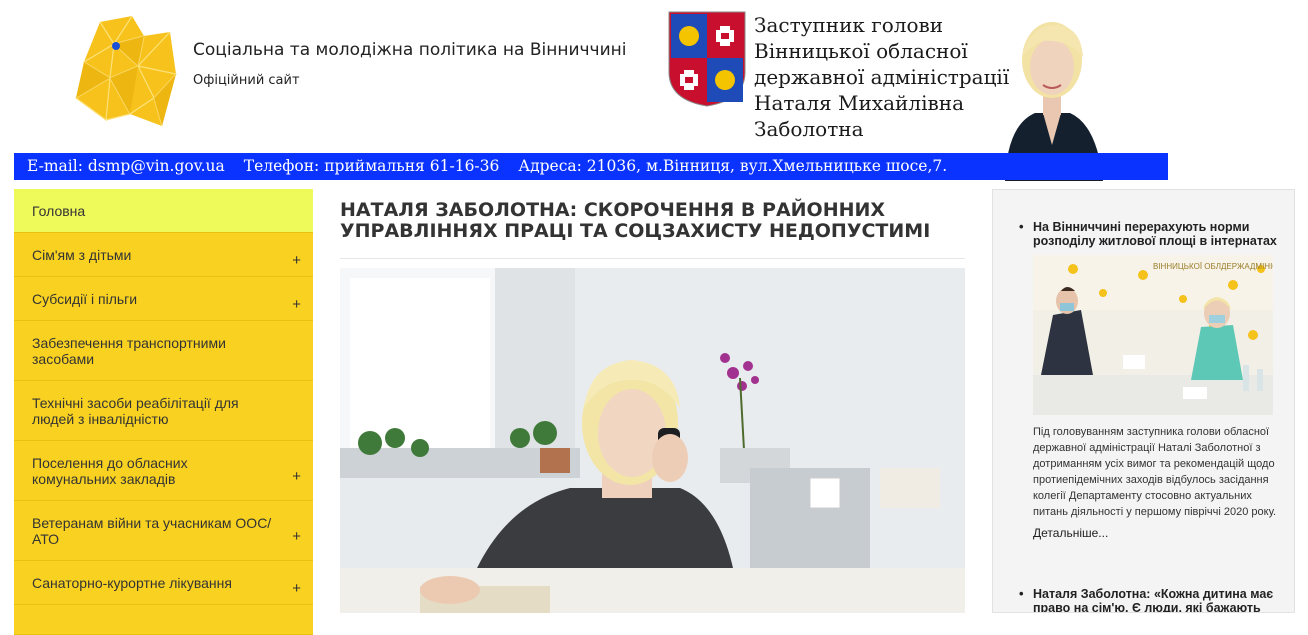  What do you see at coordinates (132, 582) in the screenshot?
I see `sidebar-item-label: Санаторно-курортне лікування` at bounding box center [132, 582].